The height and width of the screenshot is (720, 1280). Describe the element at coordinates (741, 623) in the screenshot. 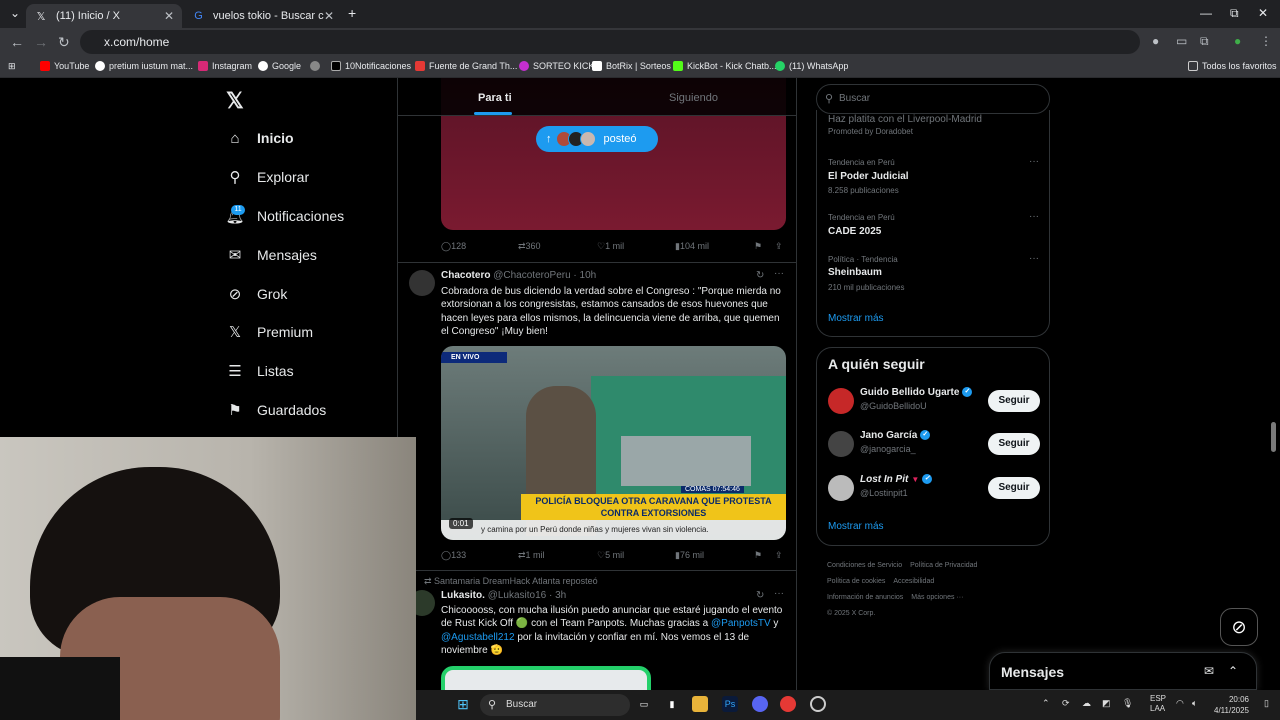

I see `mention-link: @PanpotsTV` at that location.